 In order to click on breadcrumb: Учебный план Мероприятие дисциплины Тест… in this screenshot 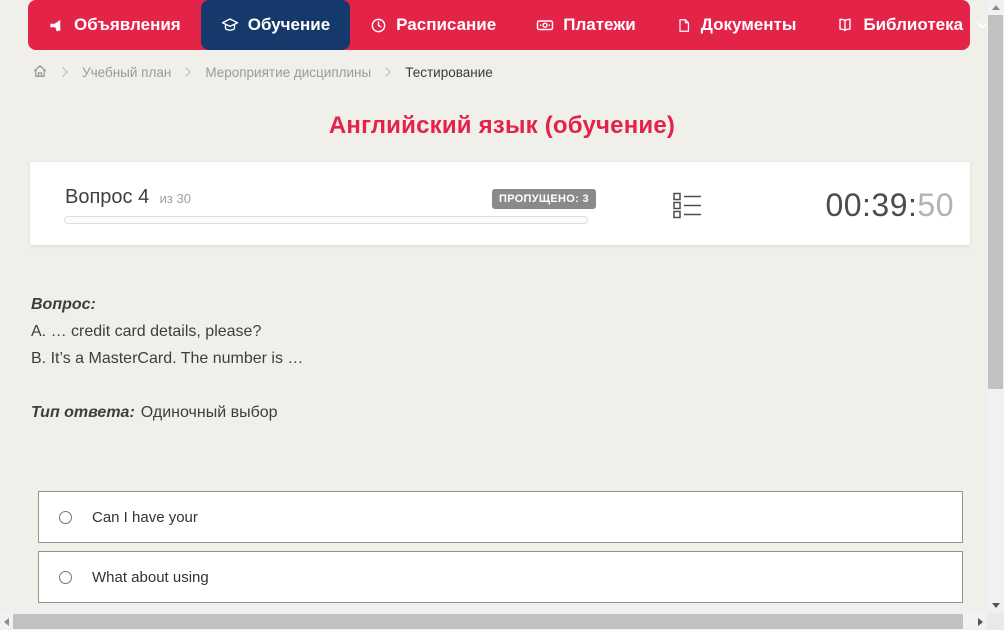, I will do `click(262, 72)`.